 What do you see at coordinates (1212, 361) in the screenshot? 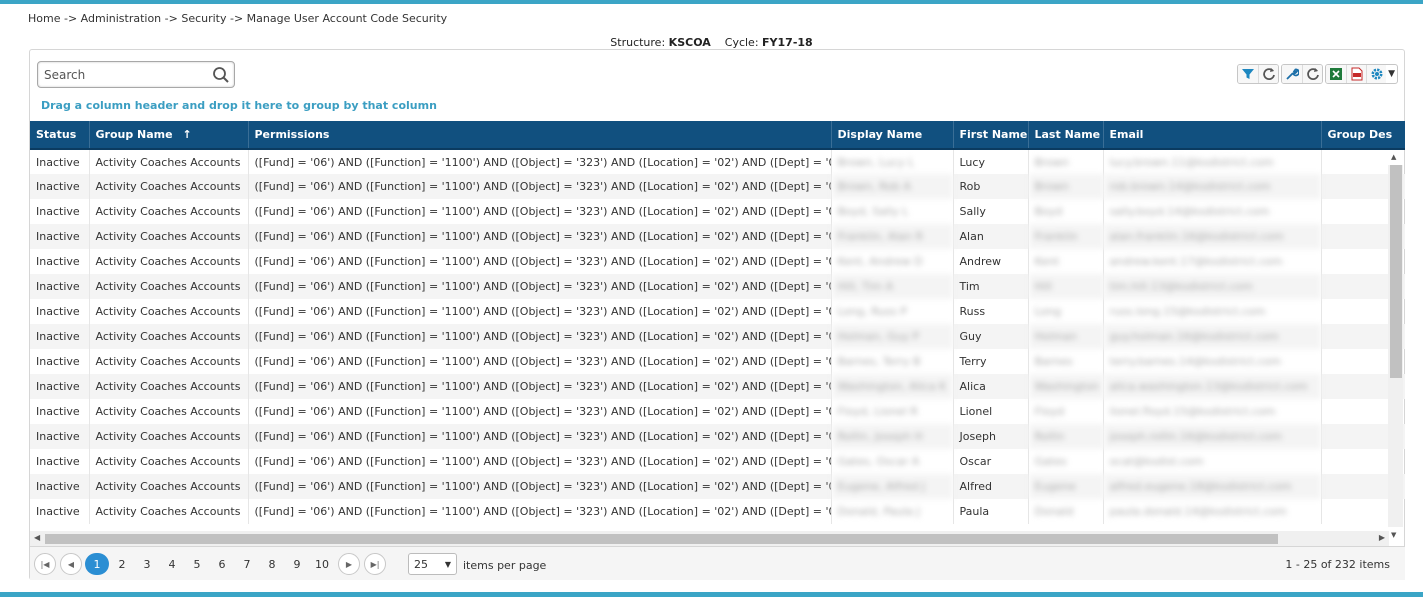
I see `email-cell: terry.barnes.14@ksdistrict.com` at bounding box center [1212, 361].